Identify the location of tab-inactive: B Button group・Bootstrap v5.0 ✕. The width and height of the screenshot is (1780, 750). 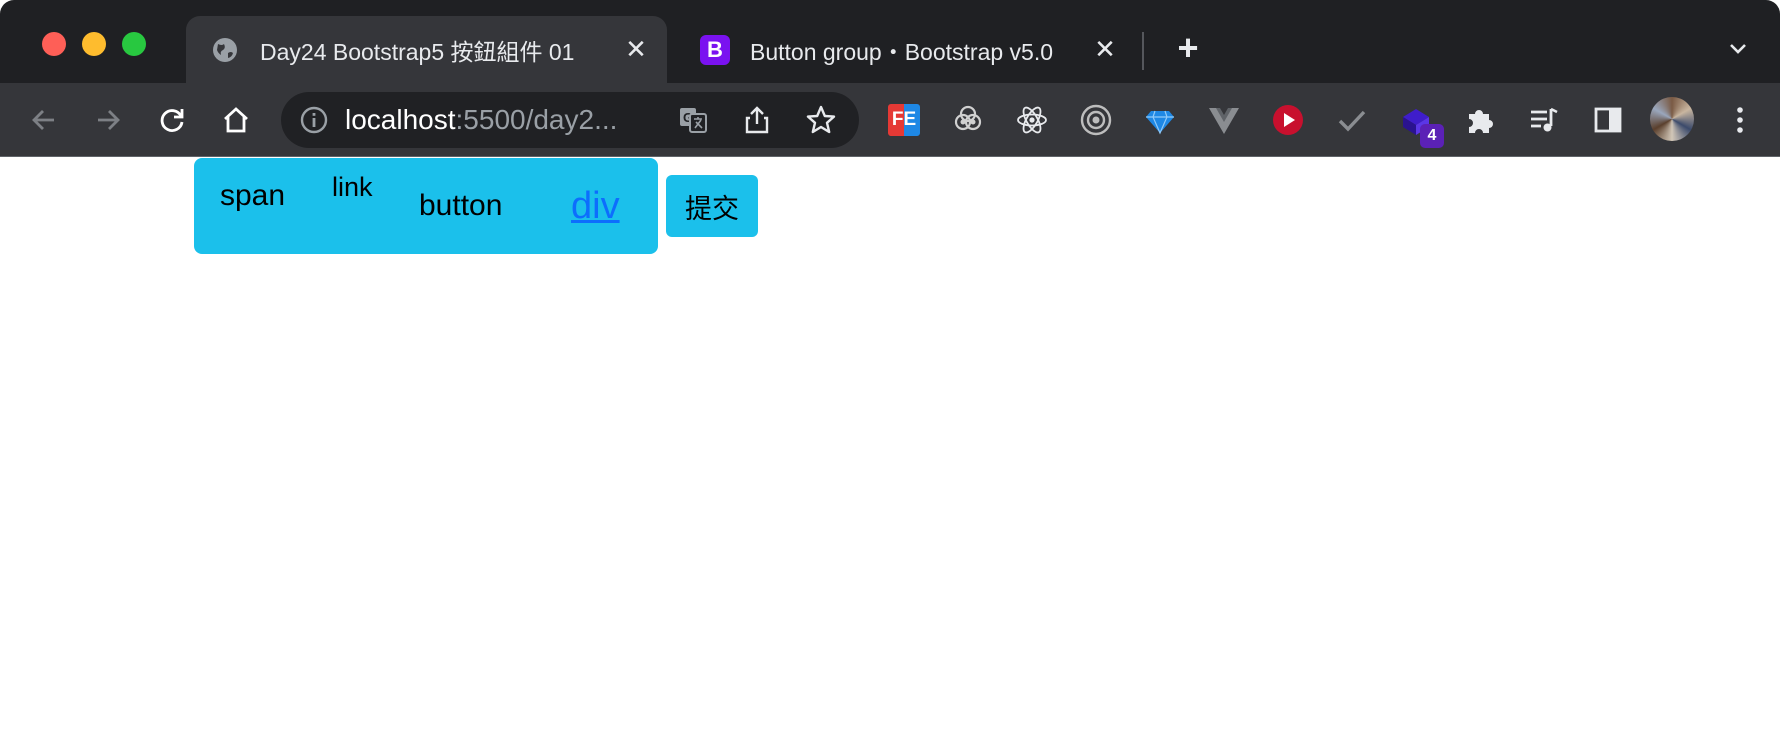
(906, 49).